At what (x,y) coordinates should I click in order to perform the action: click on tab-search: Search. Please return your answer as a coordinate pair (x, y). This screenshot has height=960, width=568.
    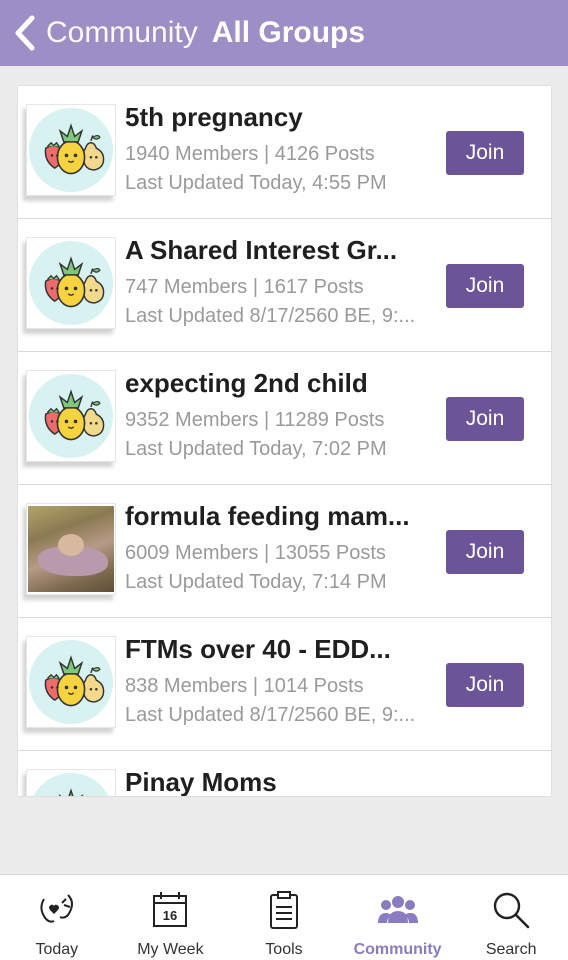
    Looking at the image, I should click on (511, 917).